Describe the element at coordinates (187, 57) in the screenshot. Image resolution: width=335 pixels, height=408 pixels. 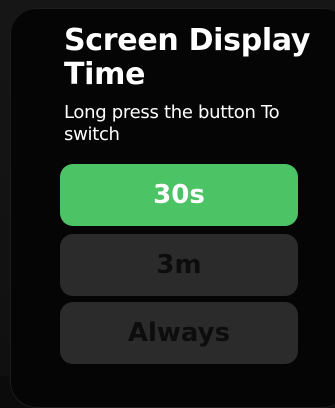
I see `page-title: Screen Display Time` at that location.